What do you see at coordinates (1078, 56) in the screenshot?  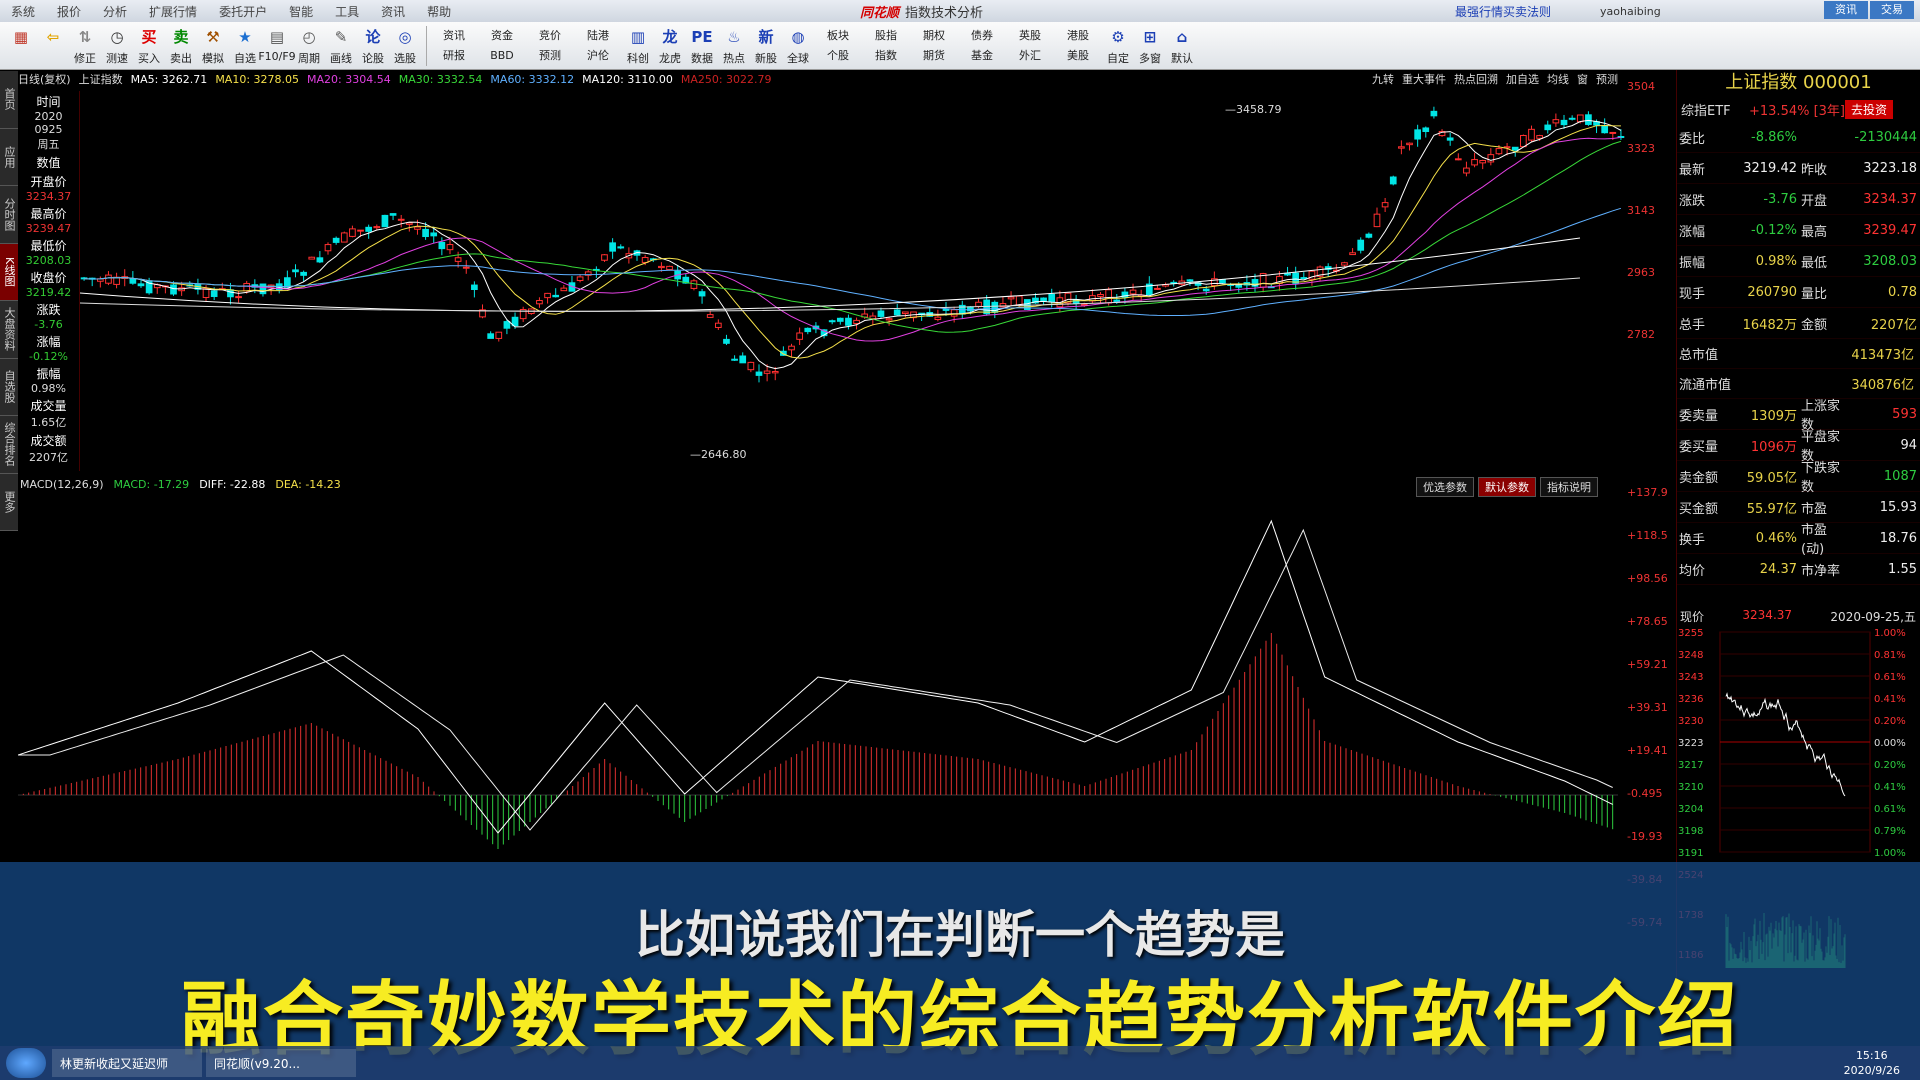 I see `toolbar-link: 美股` at bounding box center [1078, 56].